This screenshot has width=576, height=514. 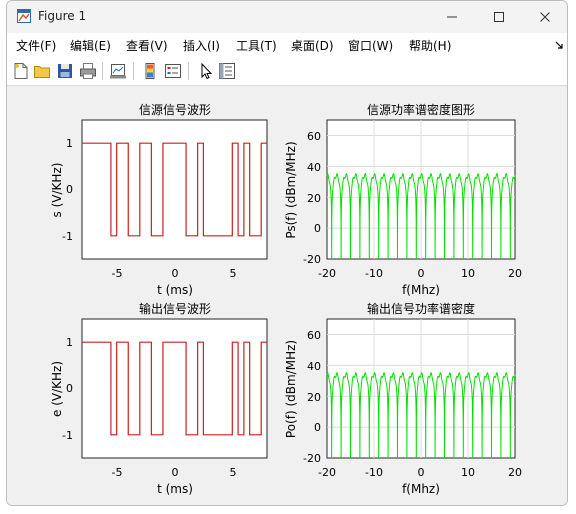 What do you see at coordinates (36, 45) in the screenshot?
I see `menu-file: 文件(F)` at bounding box center [36, 45].